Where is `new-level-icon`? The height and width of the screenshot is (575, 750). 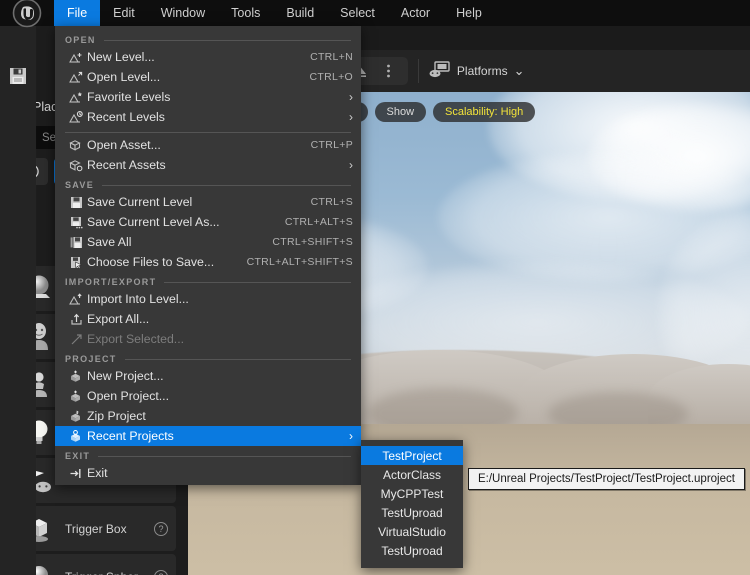 new-level-icon is located at coordinates (76, 57).